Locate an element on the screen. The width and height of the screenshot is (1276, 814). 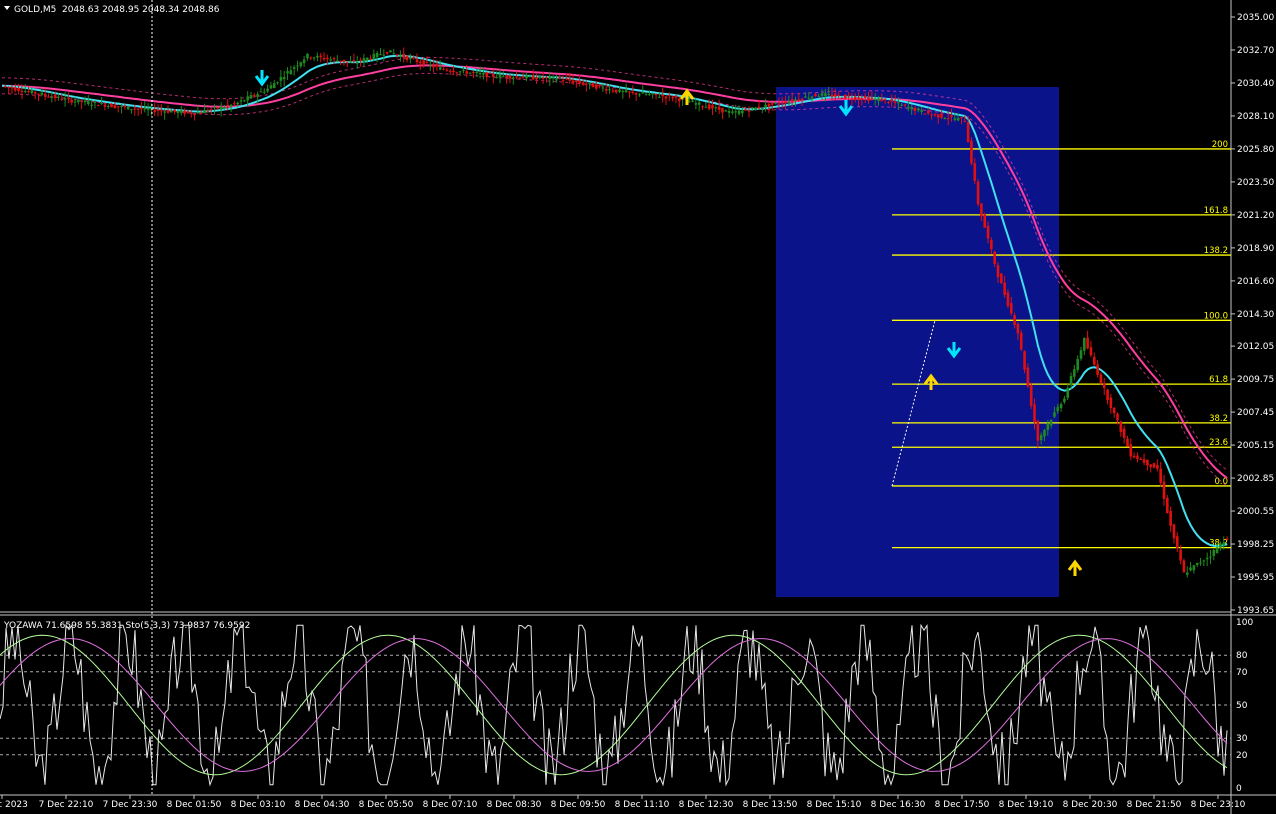
time-label: 8 Dec 07:10 is located at coordinates (450, 805).